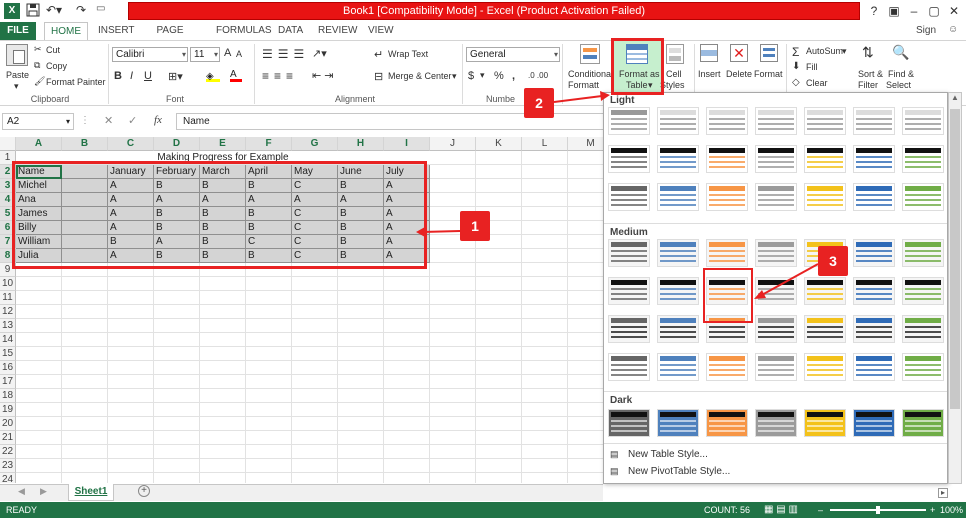  I want to click on cell-l21, so click(545, 438).